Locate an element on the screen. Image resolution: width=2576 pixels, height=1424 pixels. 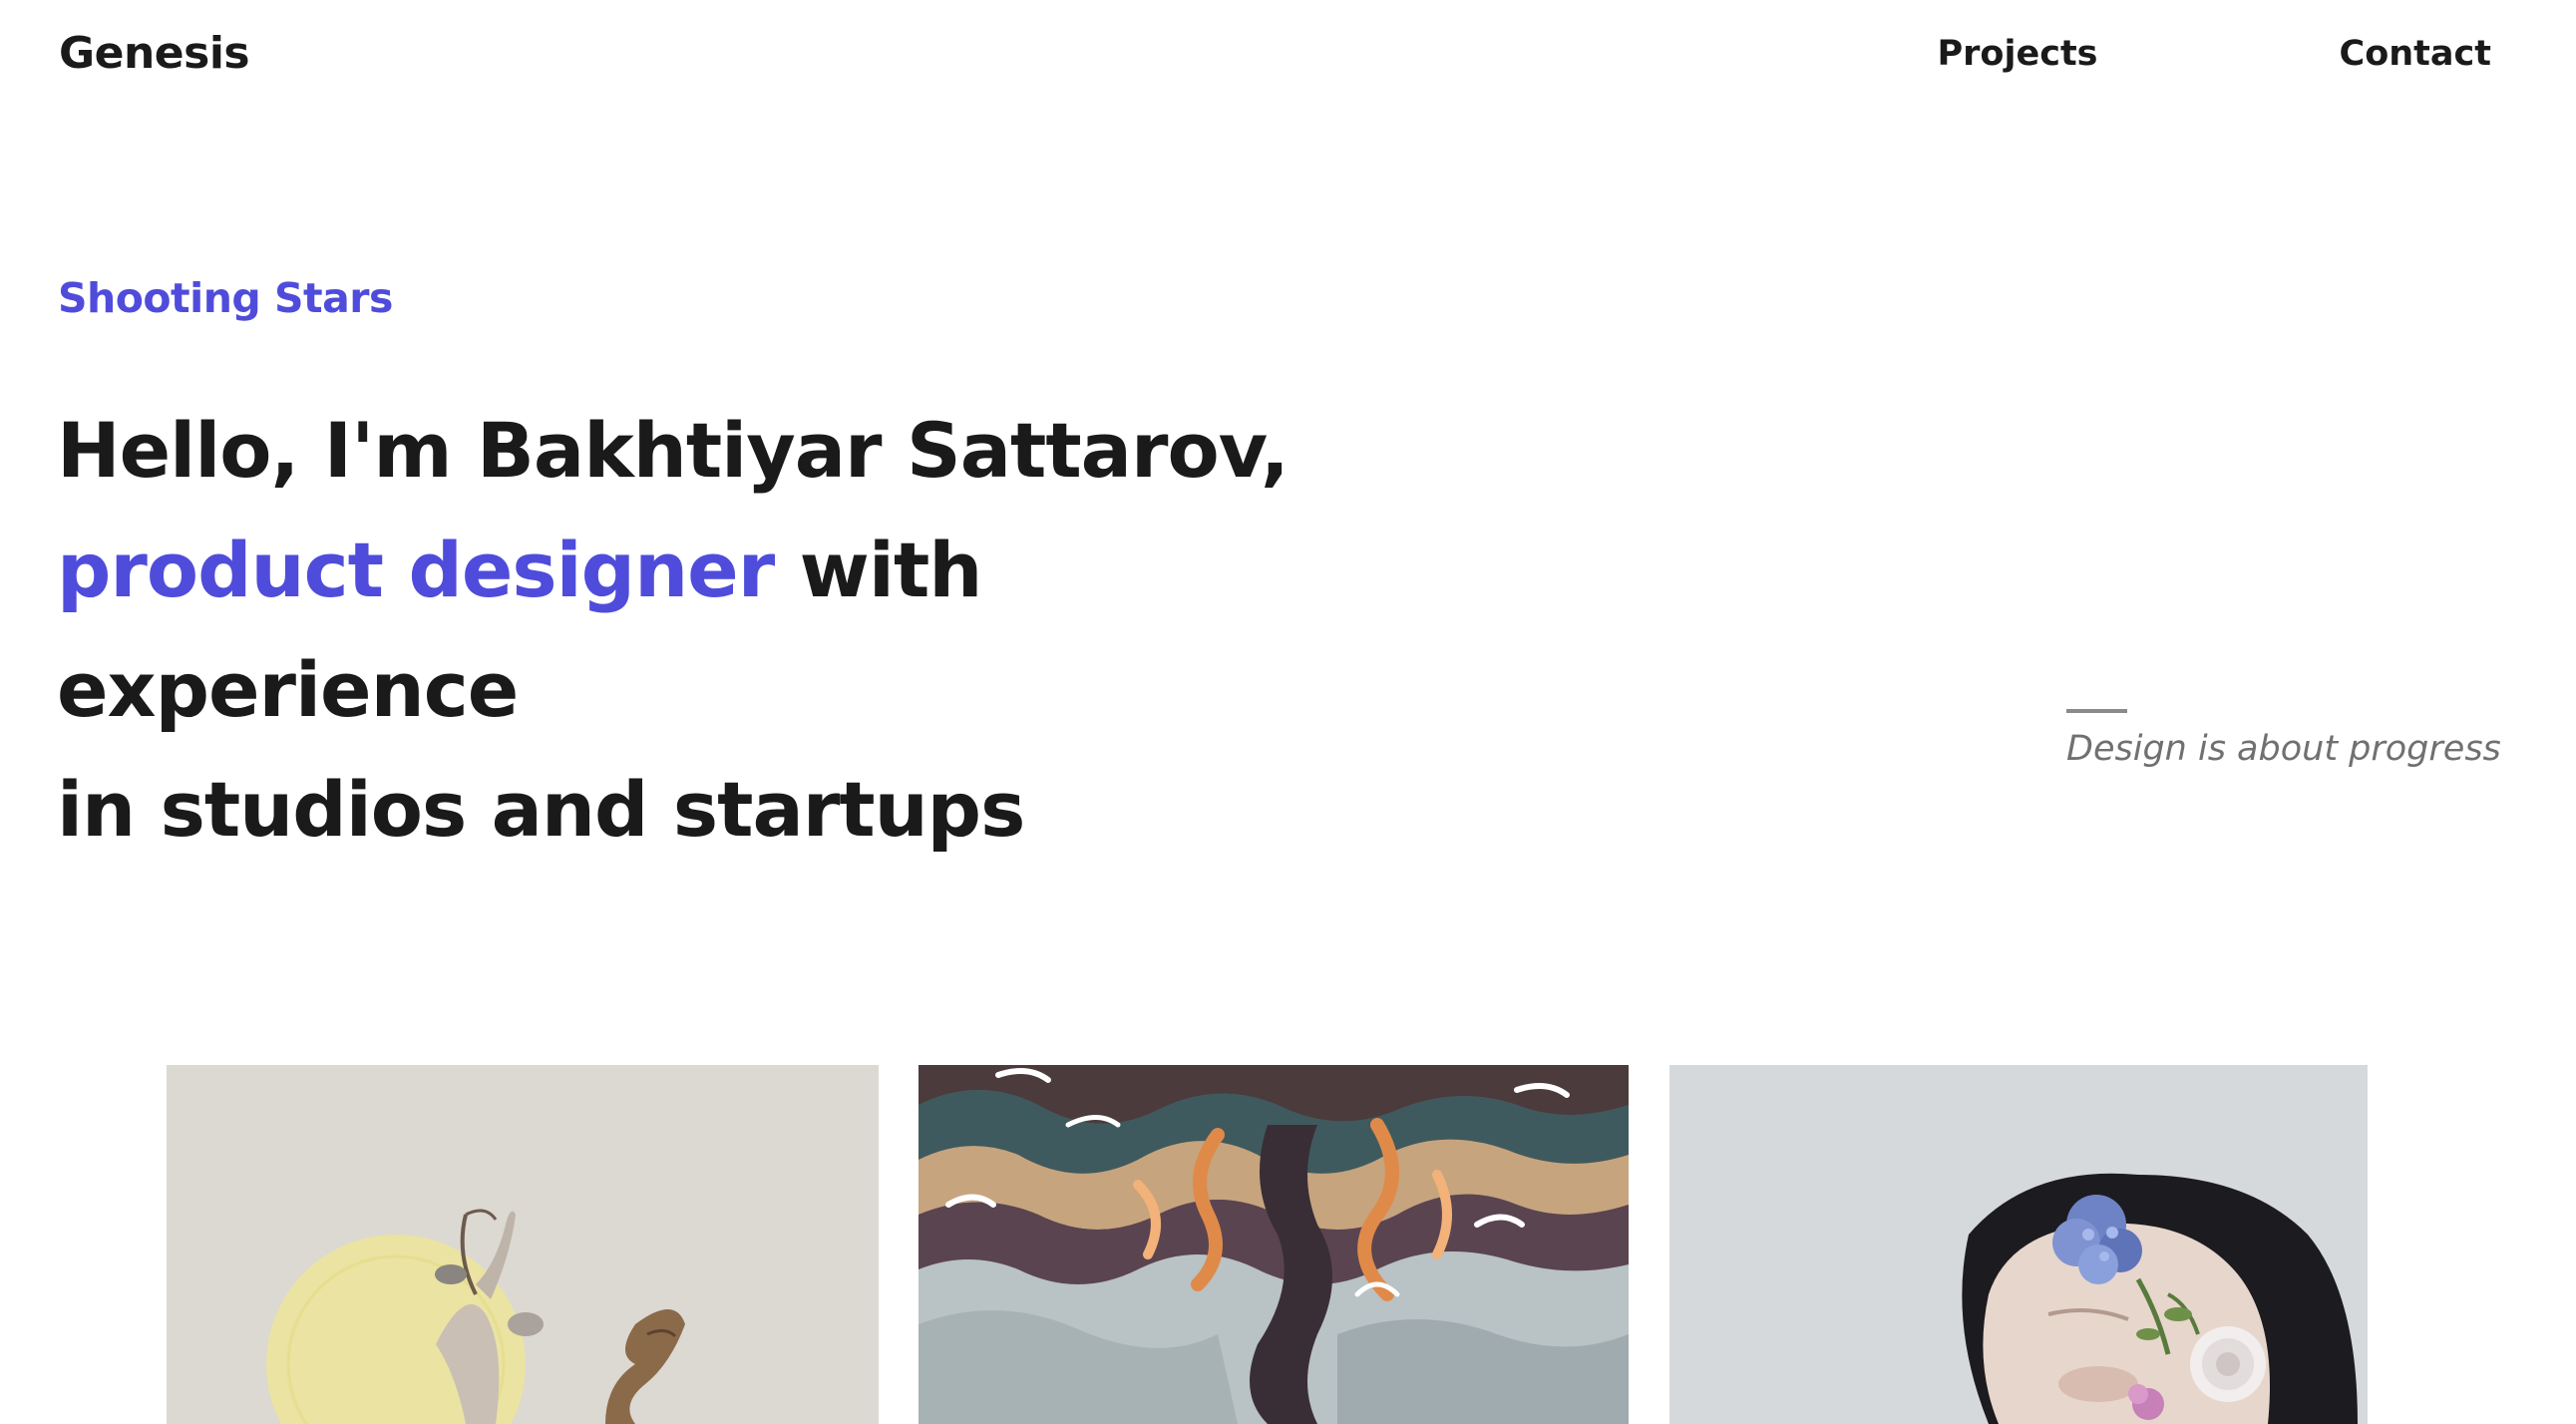
nav-contact: Contact is located at coordinates (2416, 54).